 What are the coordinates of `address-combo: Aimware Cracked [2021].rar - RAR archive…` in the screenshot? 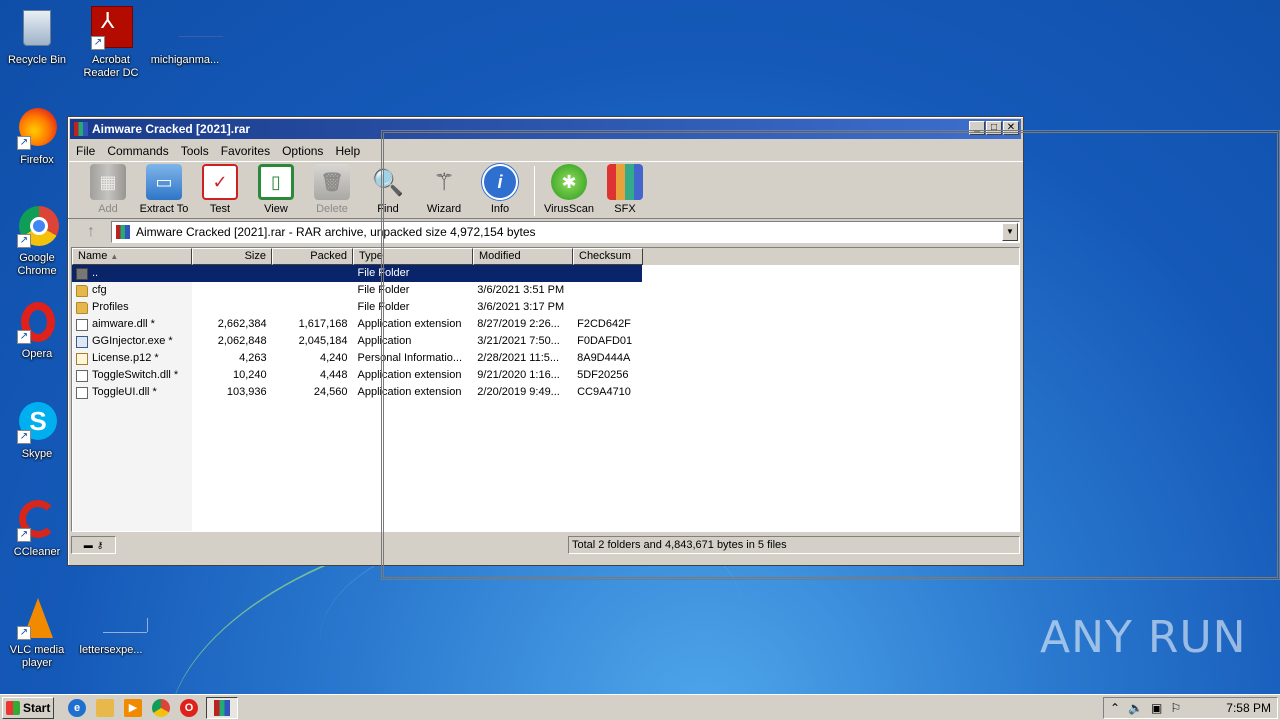 It's located at (565, 232).